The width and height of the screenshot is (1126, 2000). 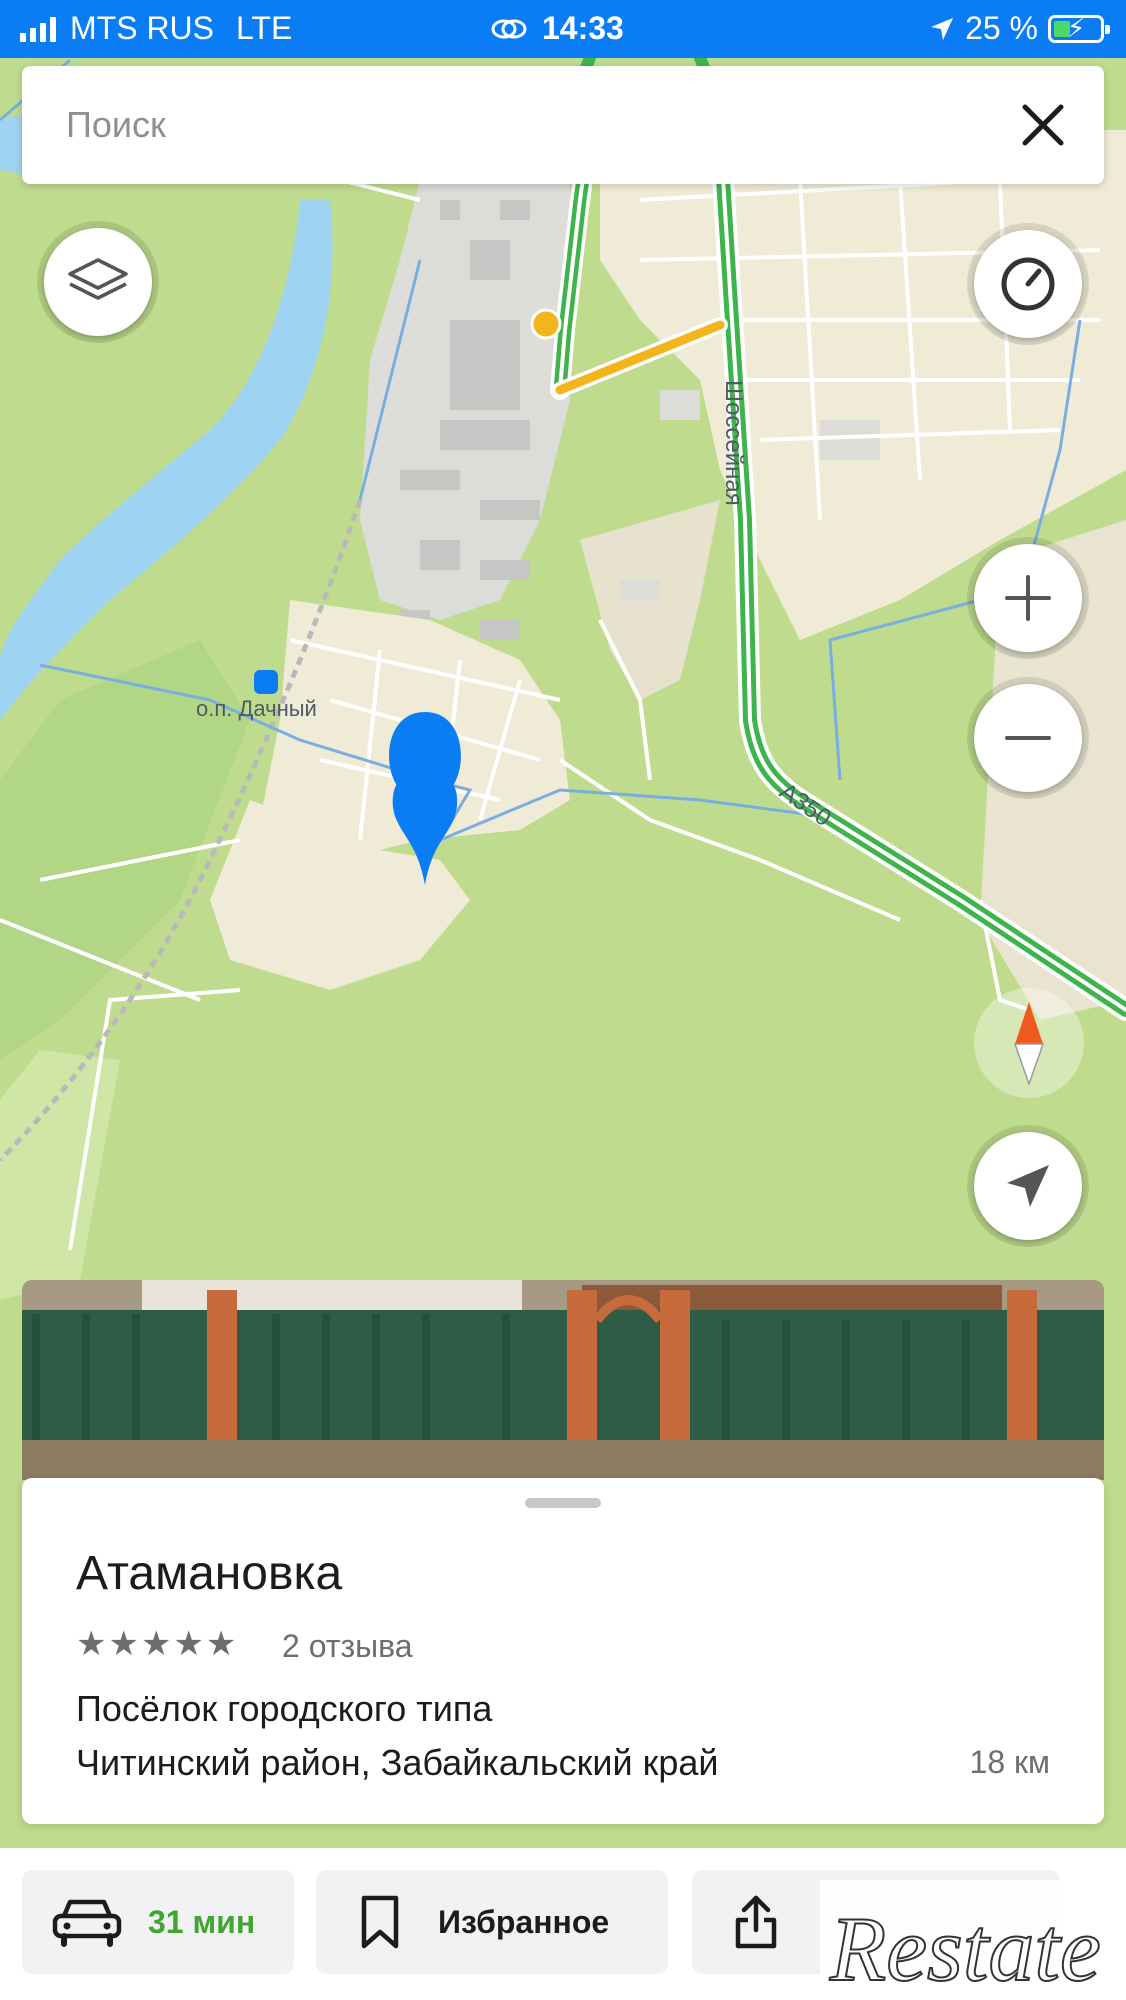 What do you see at coordinates (256, 708) in the screenshot?
I see `station-label: о.п. Дачный` at bounding box center [256, 708].